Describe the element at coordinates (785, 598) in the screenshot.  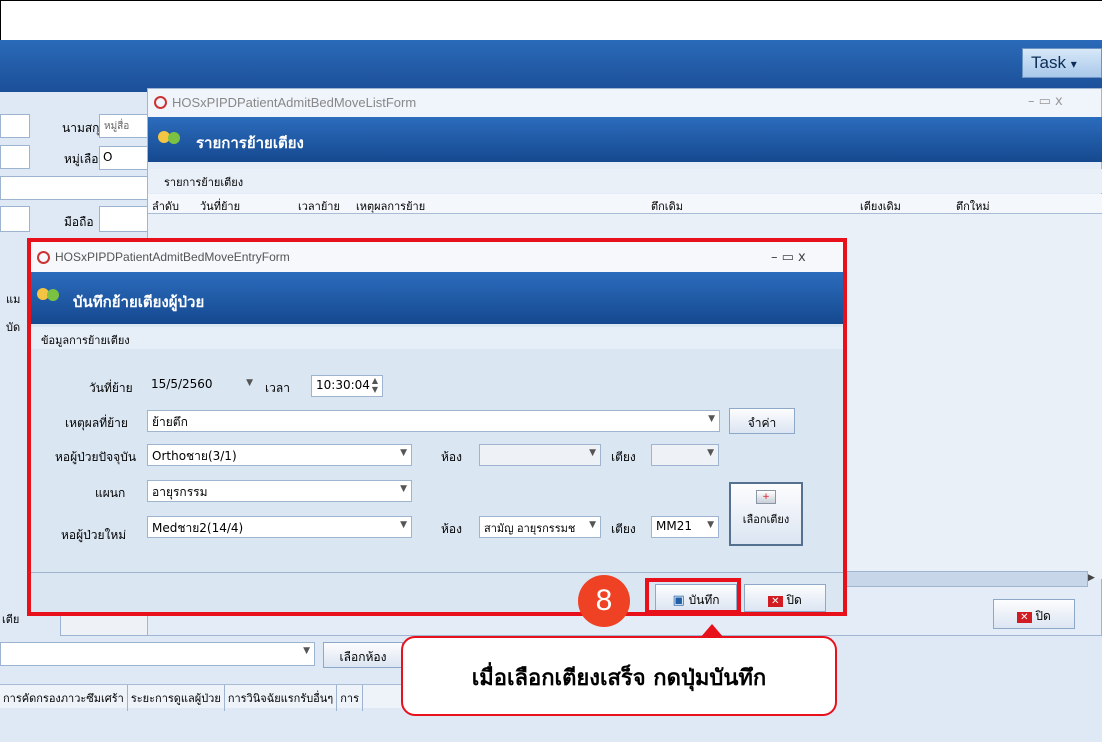
I see `close-button: ✕ ปิด` at that location.